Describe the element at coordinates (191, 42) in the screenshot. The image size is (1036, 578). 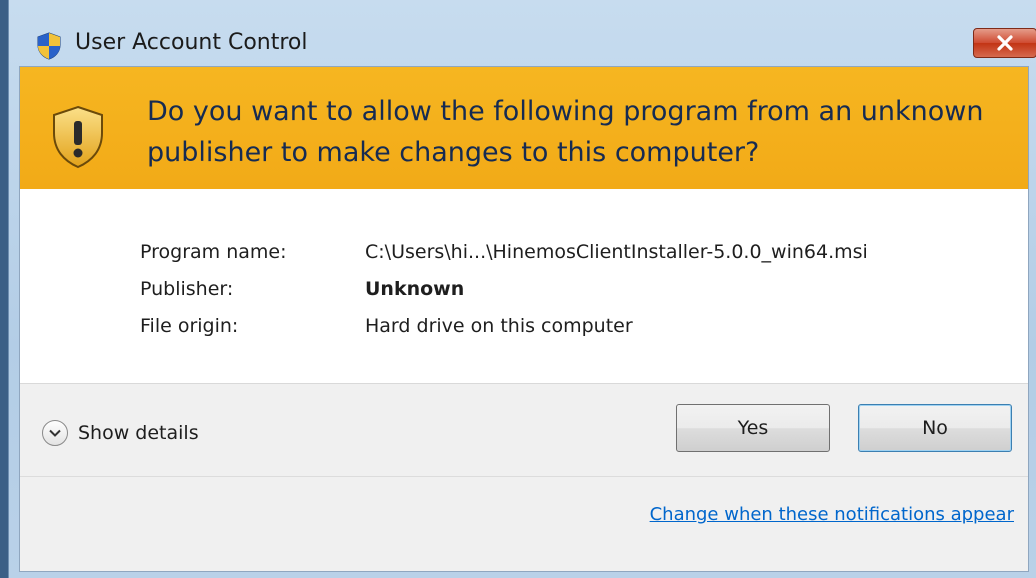
I see `window-title: User Account Control` at that location.